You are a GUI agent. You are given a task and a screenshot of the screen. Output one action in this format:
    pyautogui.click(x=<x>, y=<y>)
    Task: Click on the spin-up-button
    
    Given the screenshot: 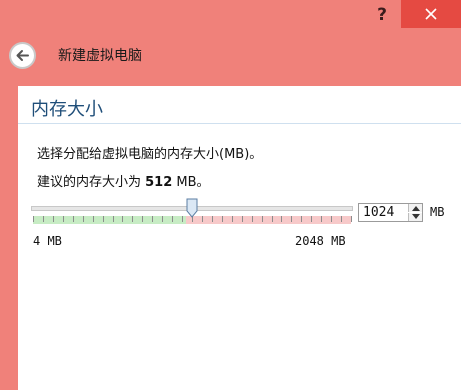 What is the action you would take?
    pyautogui.click(x=415, y=208)
    